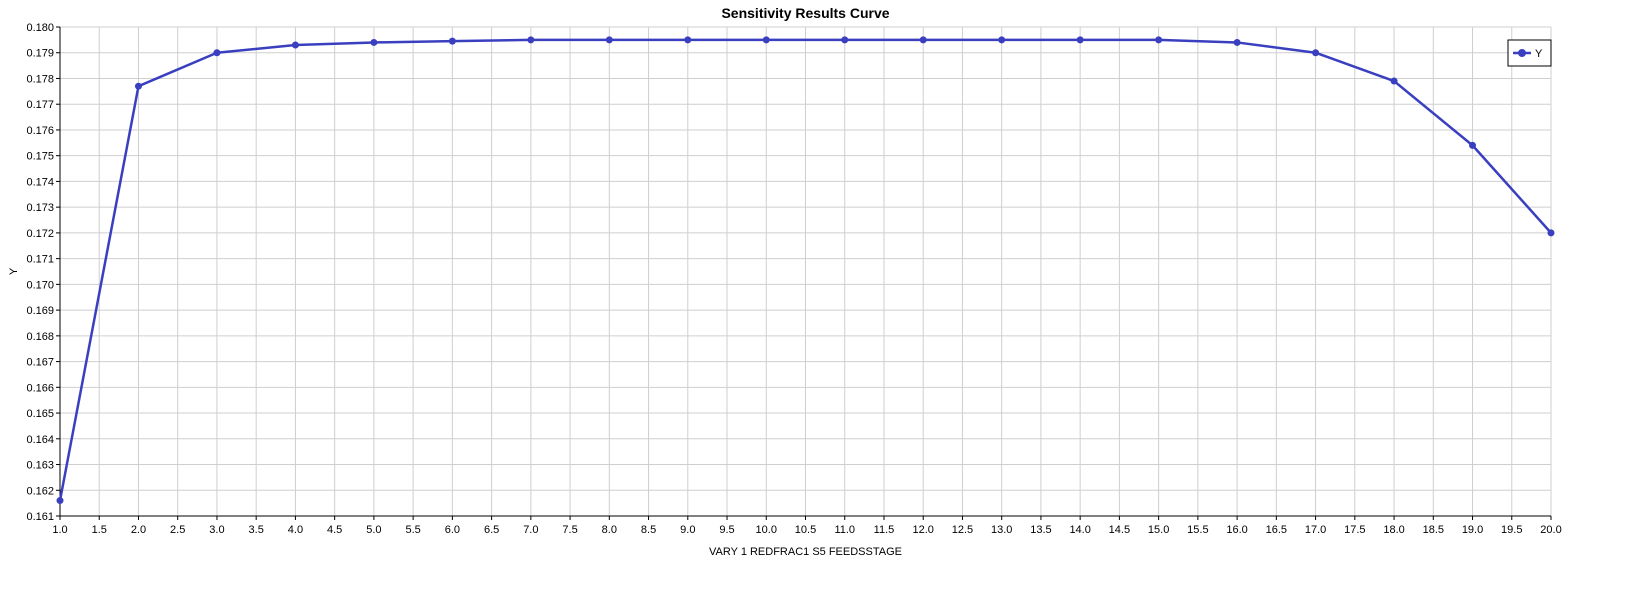 The width and height of the screenshot is (1637, 598). I want to click on y-tick-label: 0.167, so click(40, 363).